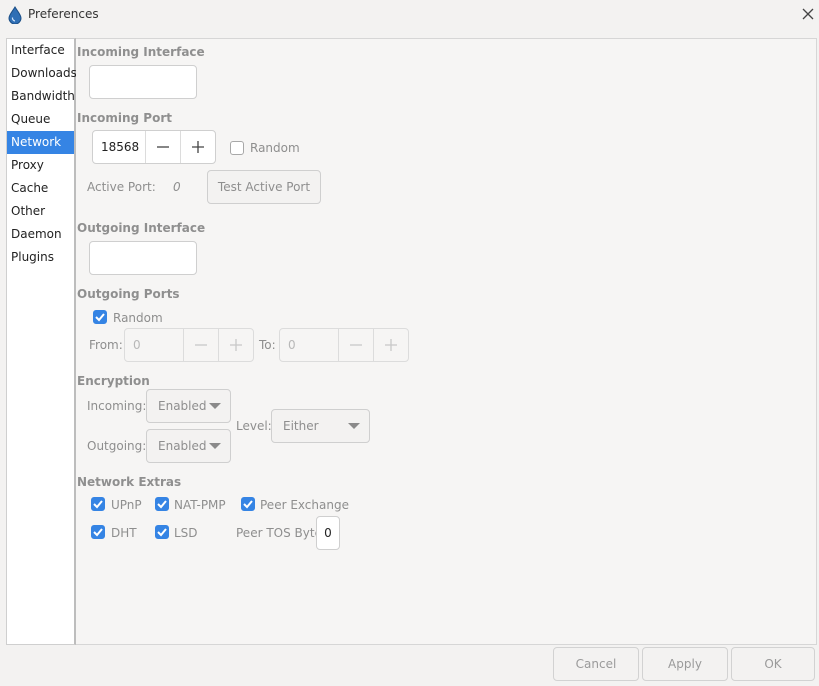 This screenshot has height=686, width=819. What do you see at coordinates (773, 664) in the screenshot?
I see `ok-button: OK` at bounding box center [773, 664].